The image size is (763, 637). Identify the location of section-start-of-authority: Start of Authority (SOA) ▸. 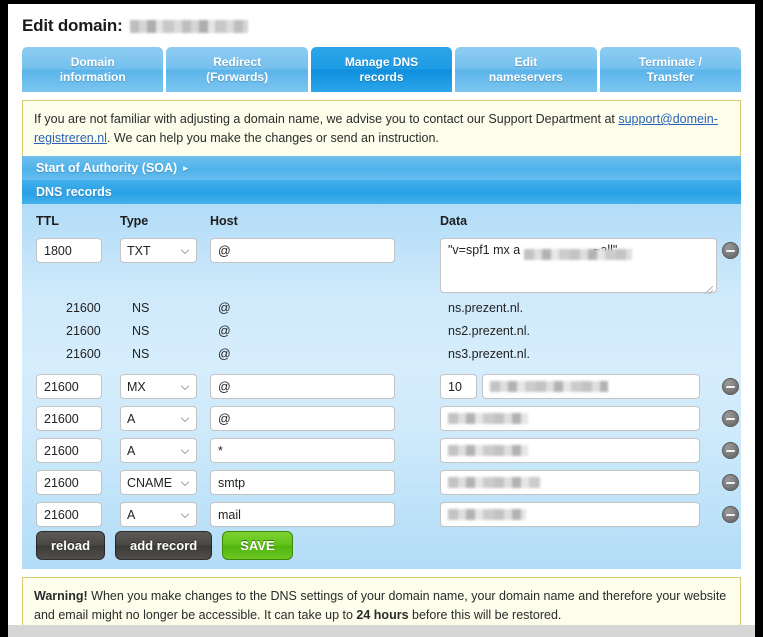
(381, 168).